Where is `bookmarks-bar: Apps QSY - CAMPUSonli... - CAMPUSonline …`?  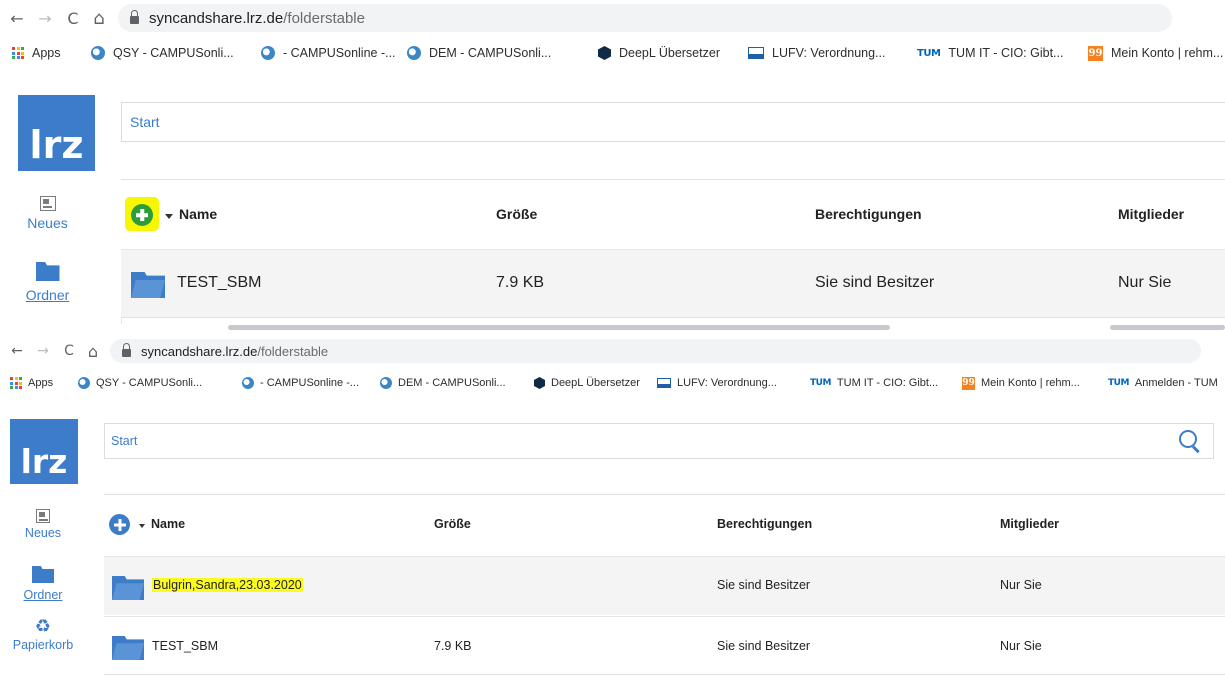
bookmarks-bar: Apps QSY - CAMPUSonli... - CAMPUSonline … is located at coordinates (612, 383).